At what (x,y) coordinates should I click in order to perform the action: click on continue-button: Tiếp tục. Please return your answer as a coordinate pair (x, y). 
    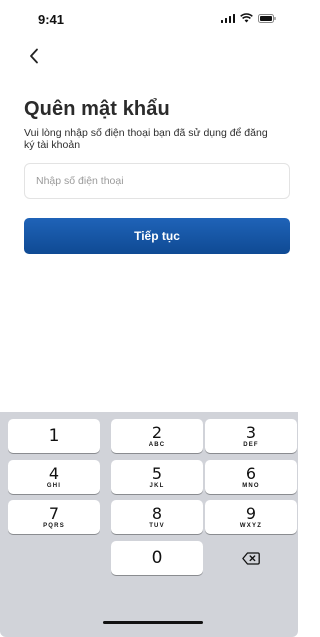
    Looking at the image, I should click on (157, 236).